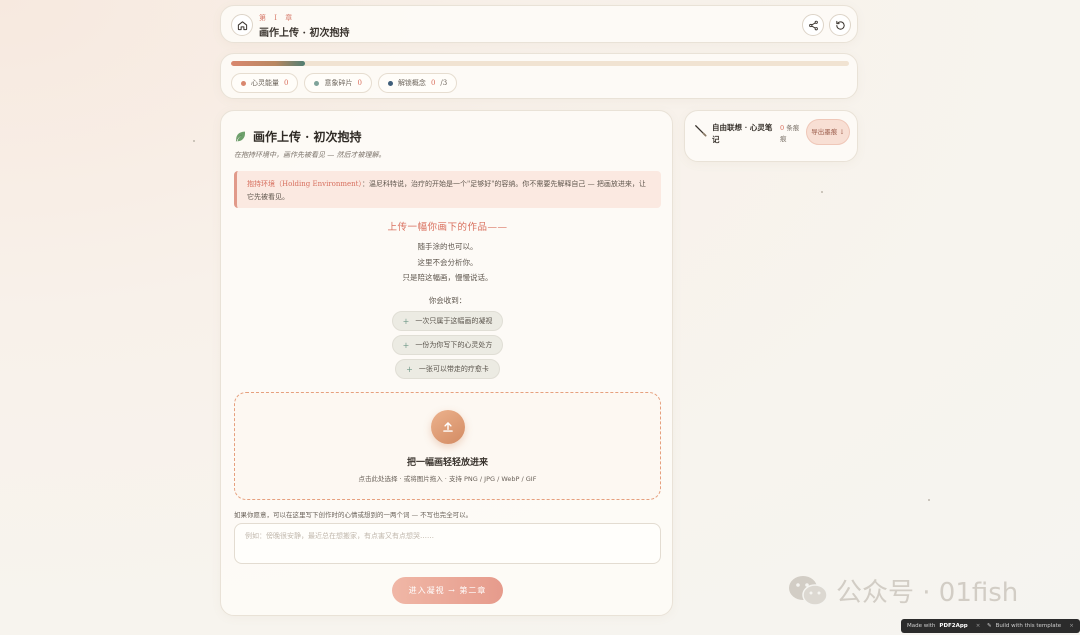  I want to click on notes-count: 0 条痕痕, so click(792, 134).